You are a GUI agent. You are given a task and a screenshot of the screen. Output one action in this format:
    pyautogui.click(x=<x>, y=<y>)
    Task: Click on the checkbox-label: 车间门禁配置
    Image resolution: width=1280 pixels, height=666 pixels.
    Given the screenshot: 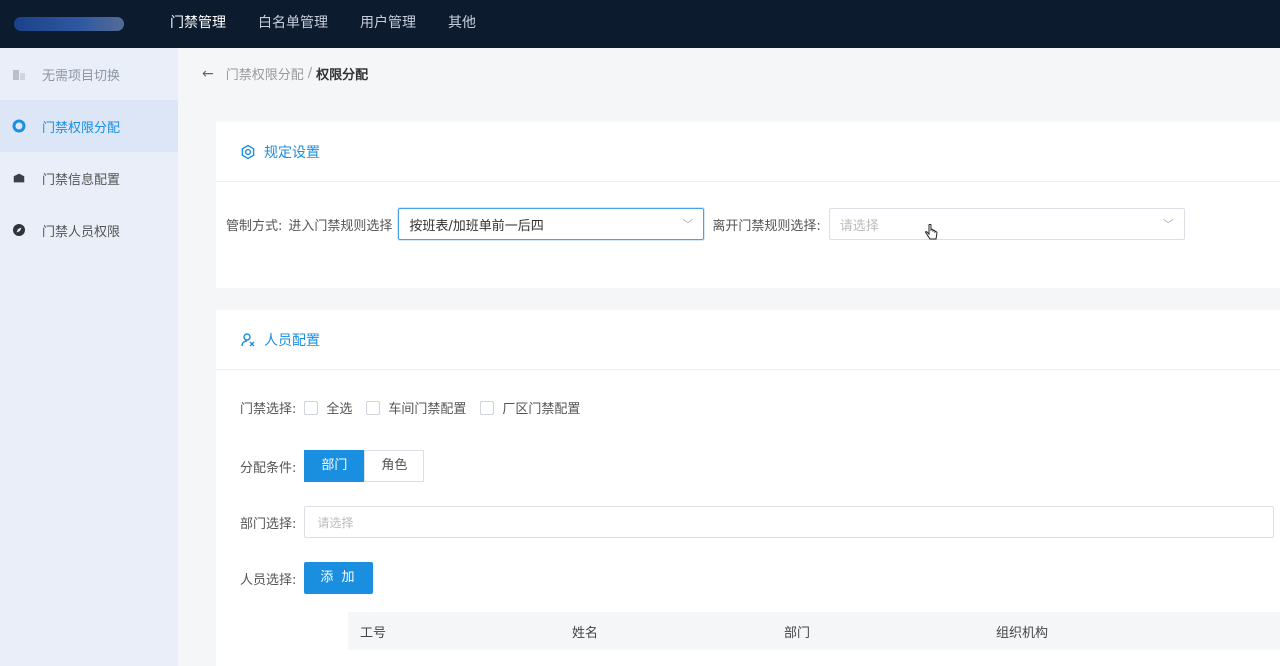 What is the action you would take?
    pyautogui.click(x=427, y=409)
    